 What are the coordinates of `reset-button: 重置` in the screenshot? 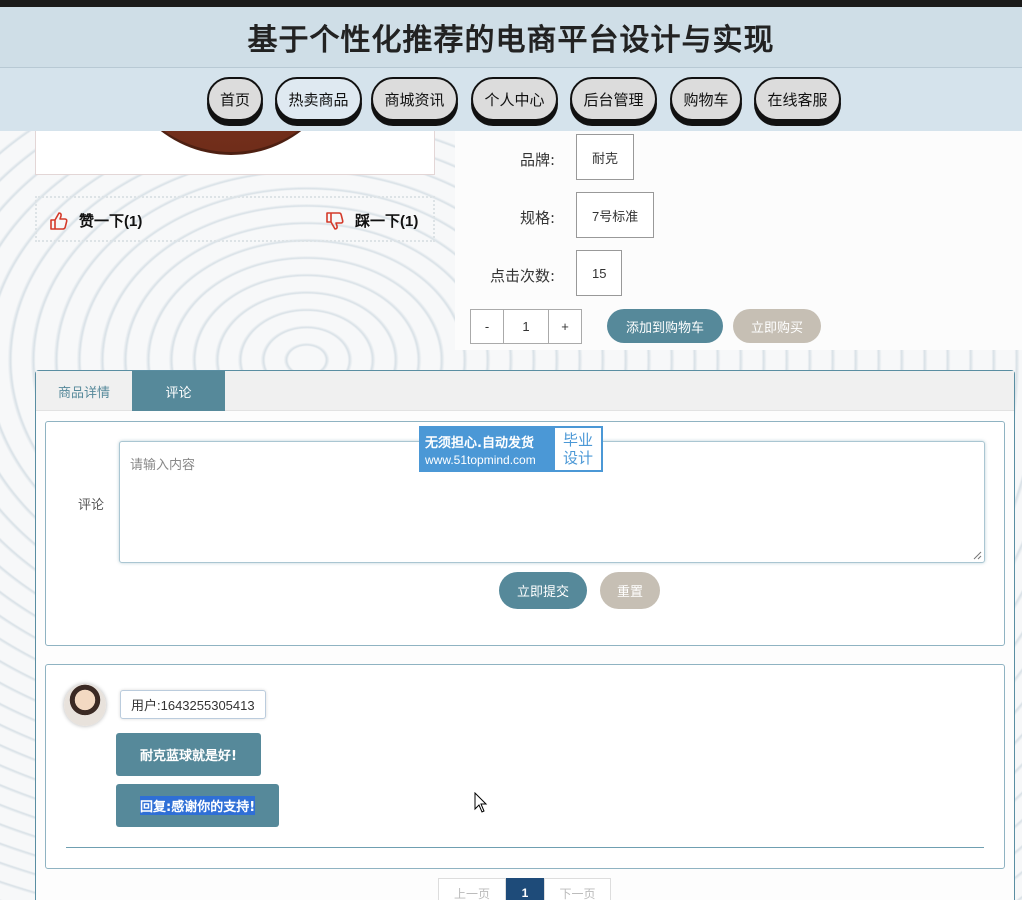 It's located at (630, 590).